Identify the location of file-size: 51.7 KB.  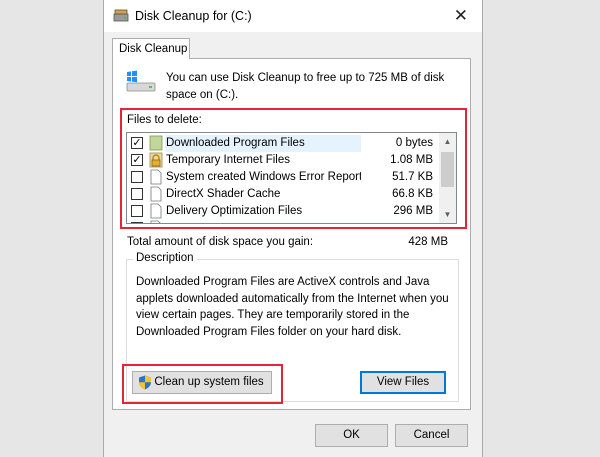
(412, 177).